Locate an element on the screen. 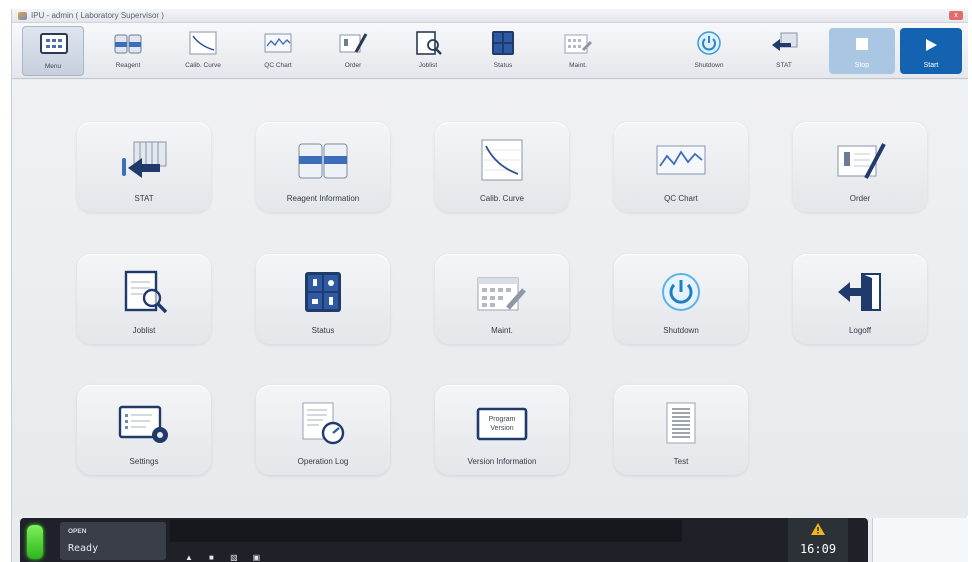 This screenshot has height=562, width=972. toolbar-maint-button: Maint. is located at coordinates (578, 51).